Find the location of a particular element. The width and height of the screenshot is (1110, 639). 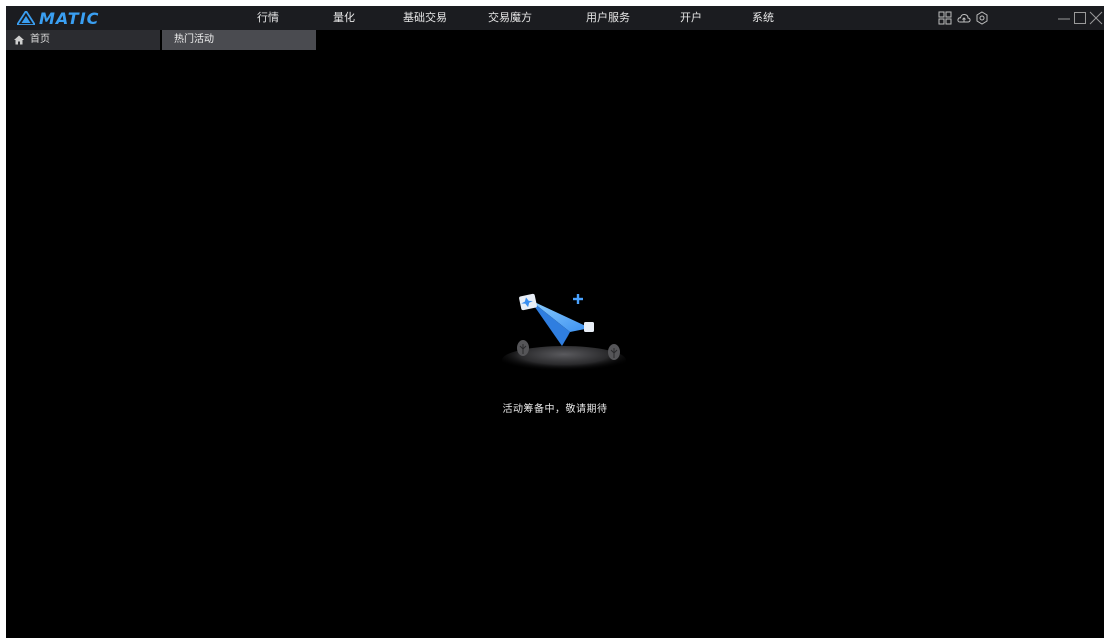

tab-hot-activities: 热门活动 is located at coordinates (239, 40).